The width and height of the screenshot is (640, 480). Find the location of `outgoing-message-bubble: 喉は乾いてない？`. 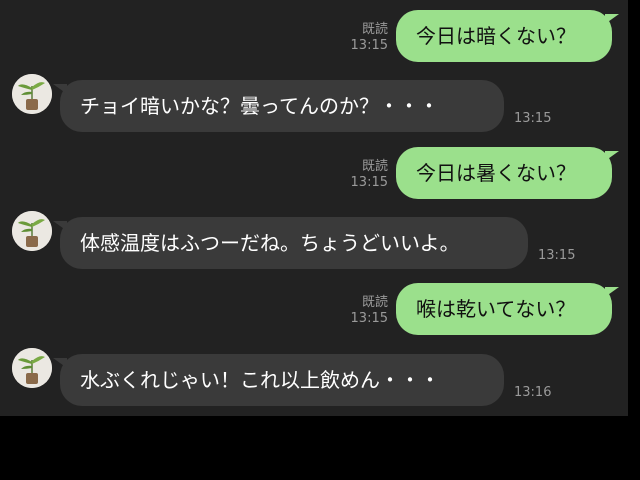

outgoing-message-bubble: 喉は乾いてない？ is located at coordinates (507, 309).